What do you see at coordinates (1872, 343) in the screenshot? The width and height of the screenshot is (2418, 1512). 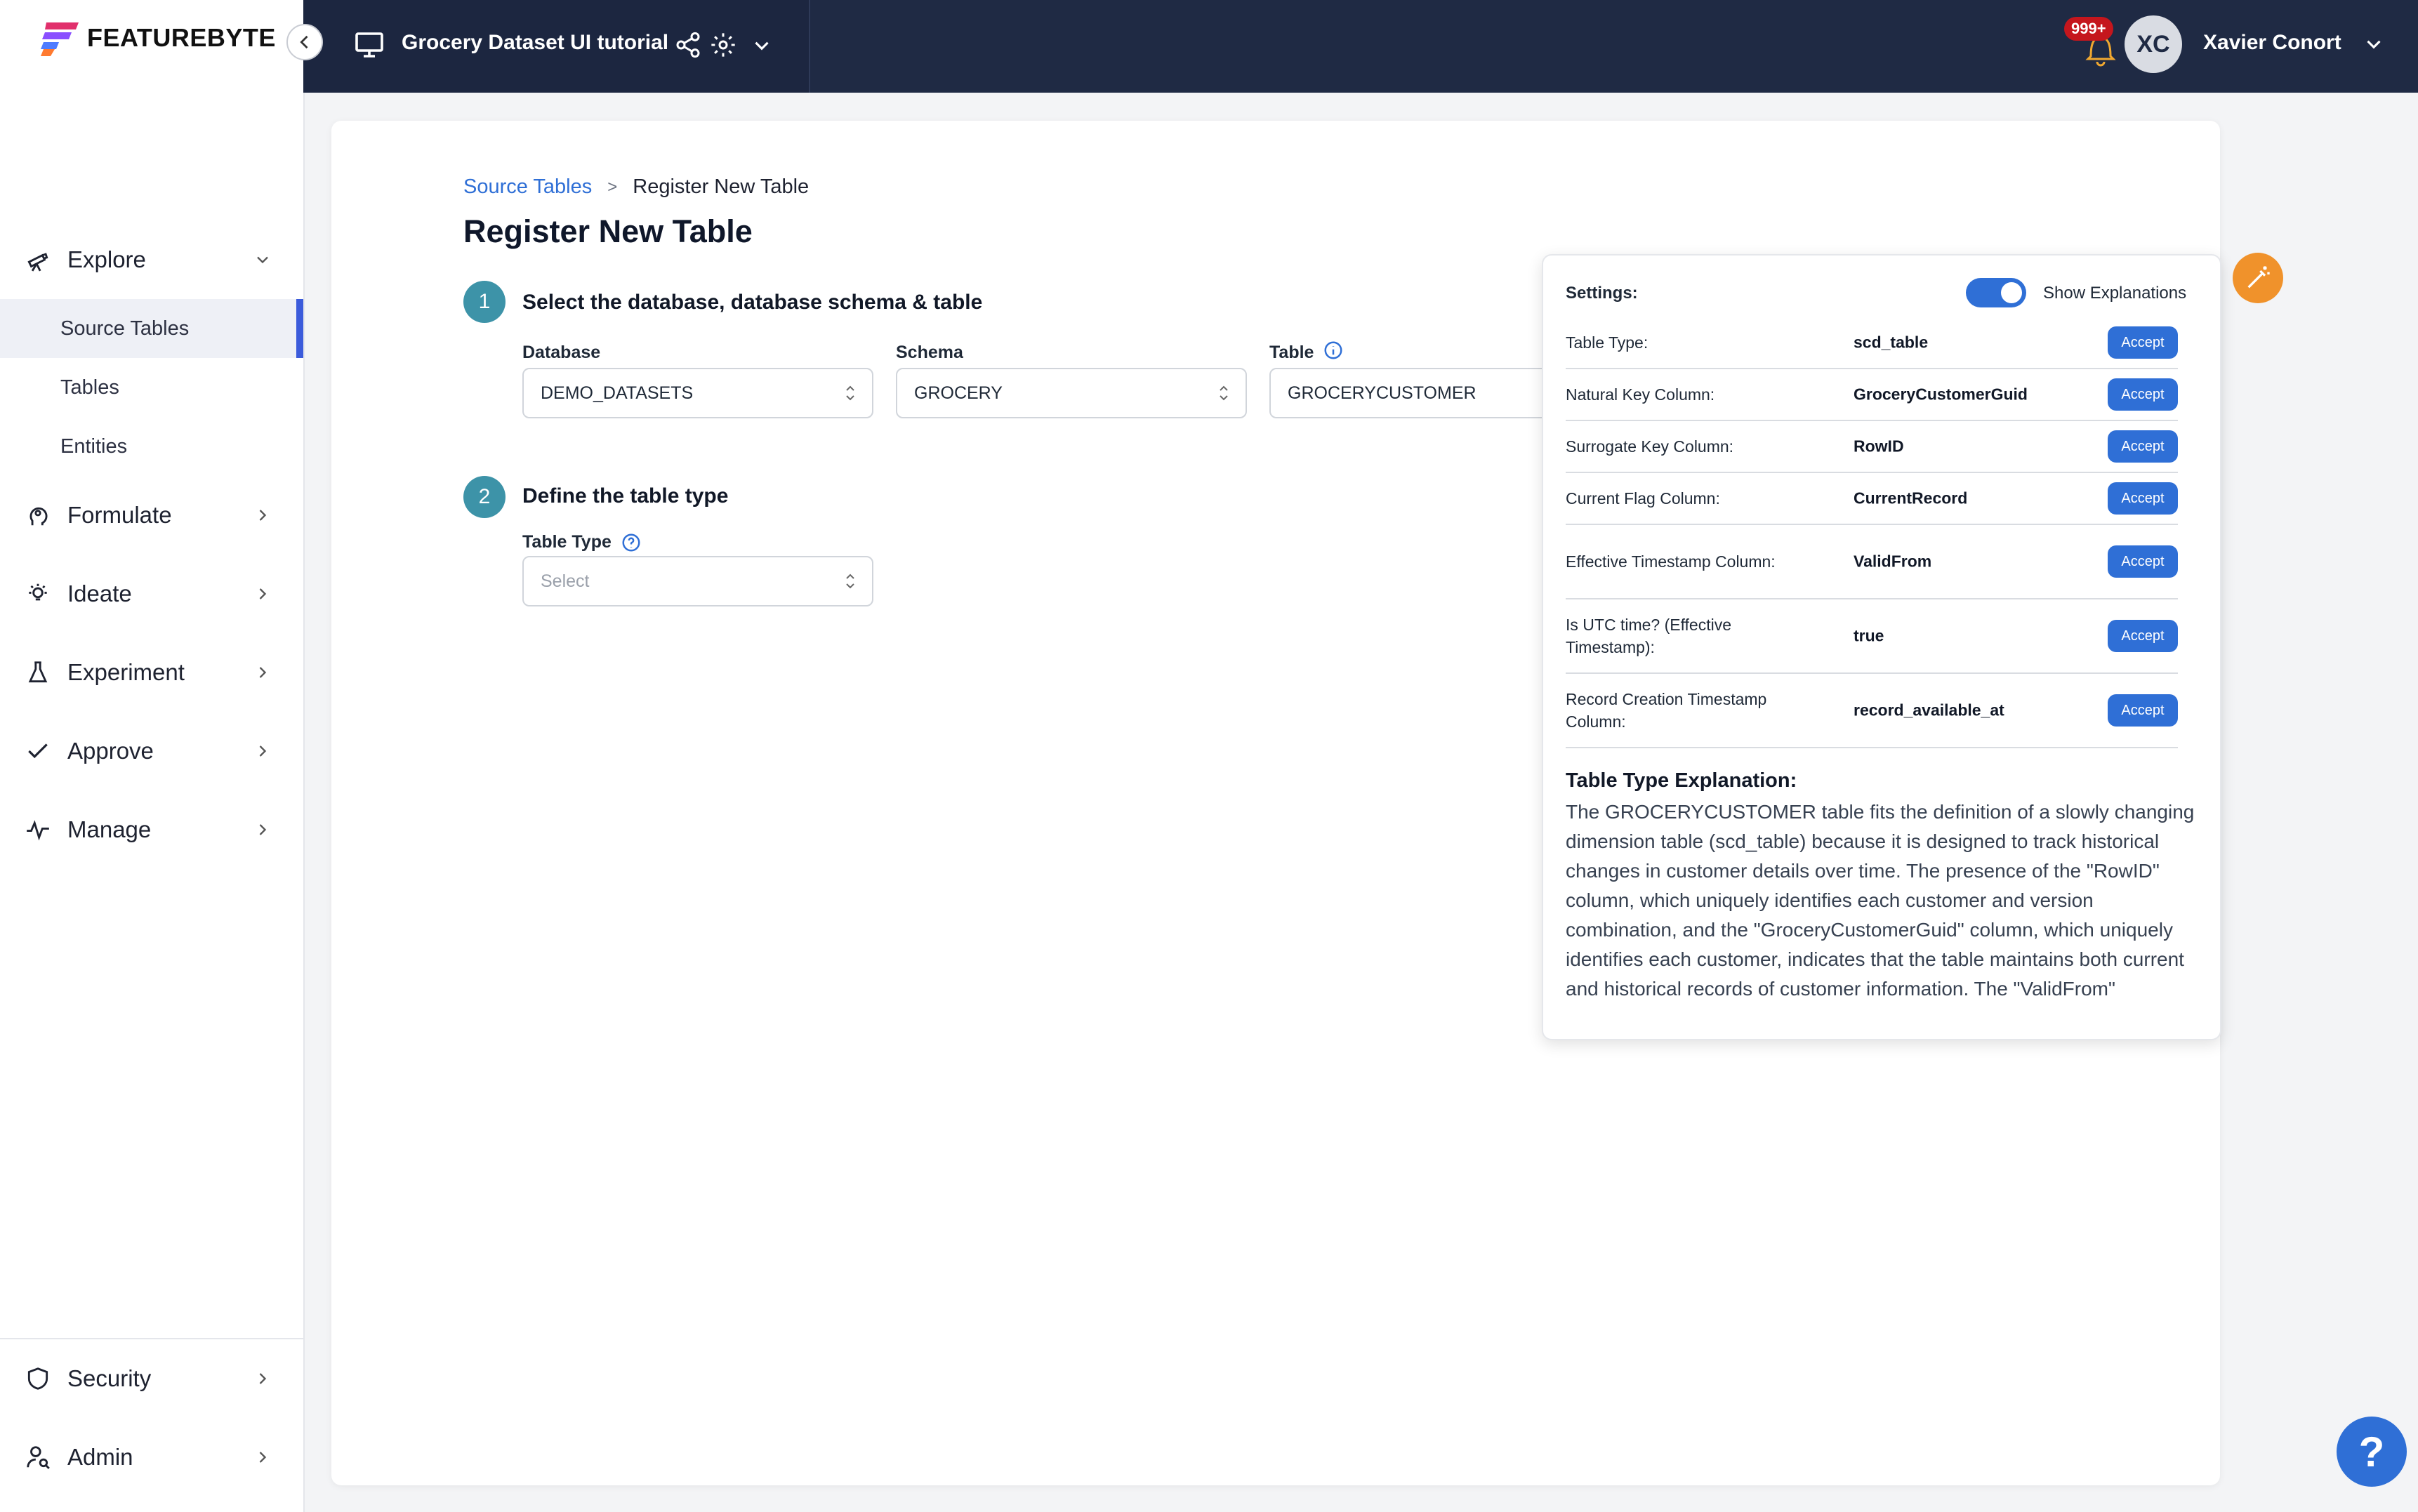 I see `suggestion-row: Table Type: scd_table Accept` at bounding box center [1872, 343].